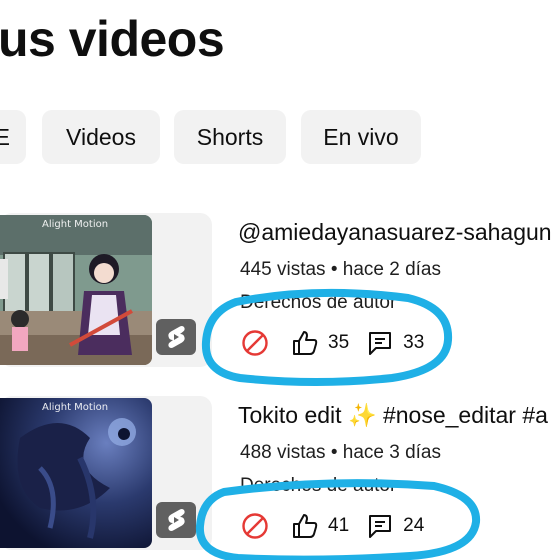  I want to click on video-stats: 41 24, so click(332, 526).